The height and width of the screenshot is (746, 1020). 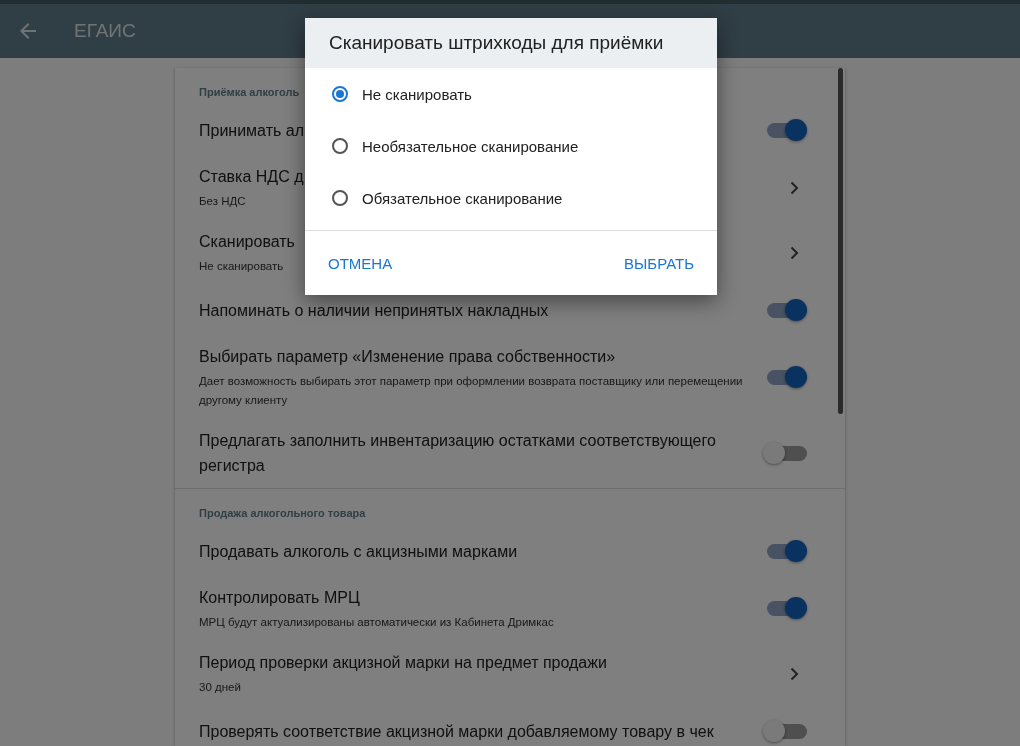 I want to click on scrollbar-thumb, so click(x=840, y=241).